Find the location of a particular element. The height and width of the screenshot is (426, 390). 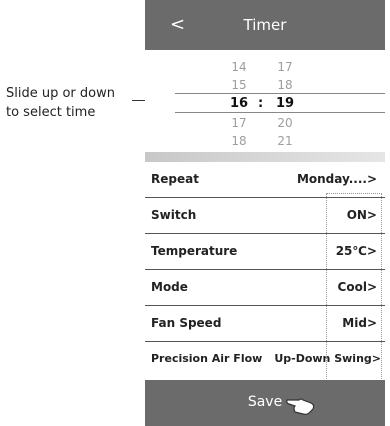

setting-label: Temperature is located at coordinates (194, 251).